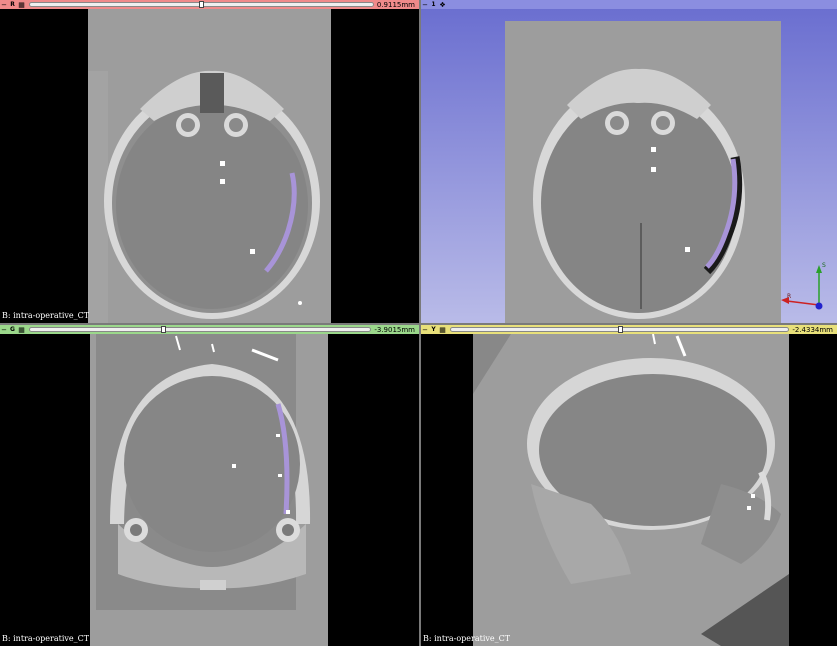  Describe the element at coordinates (418, 324) in the screenshot. I see `view-divider-horizontal` at that location.